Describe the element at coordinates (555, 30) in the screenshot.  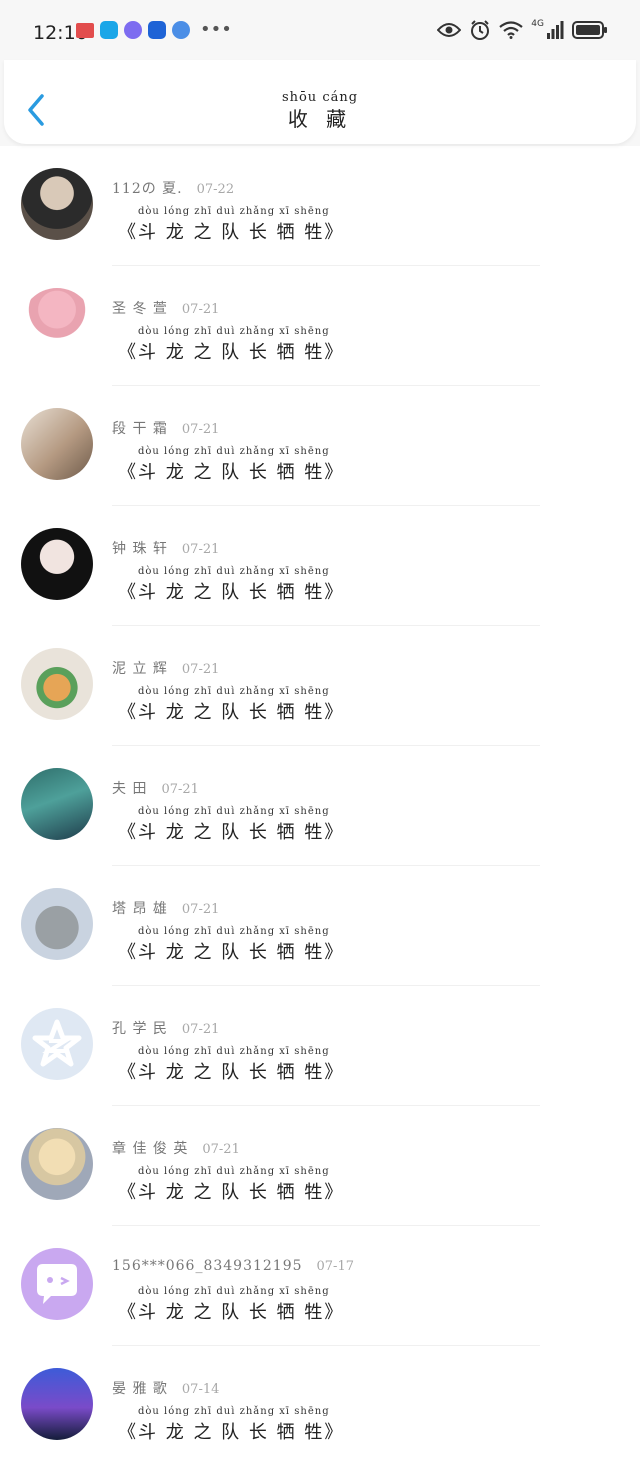
I see `signal-icon` at that location.